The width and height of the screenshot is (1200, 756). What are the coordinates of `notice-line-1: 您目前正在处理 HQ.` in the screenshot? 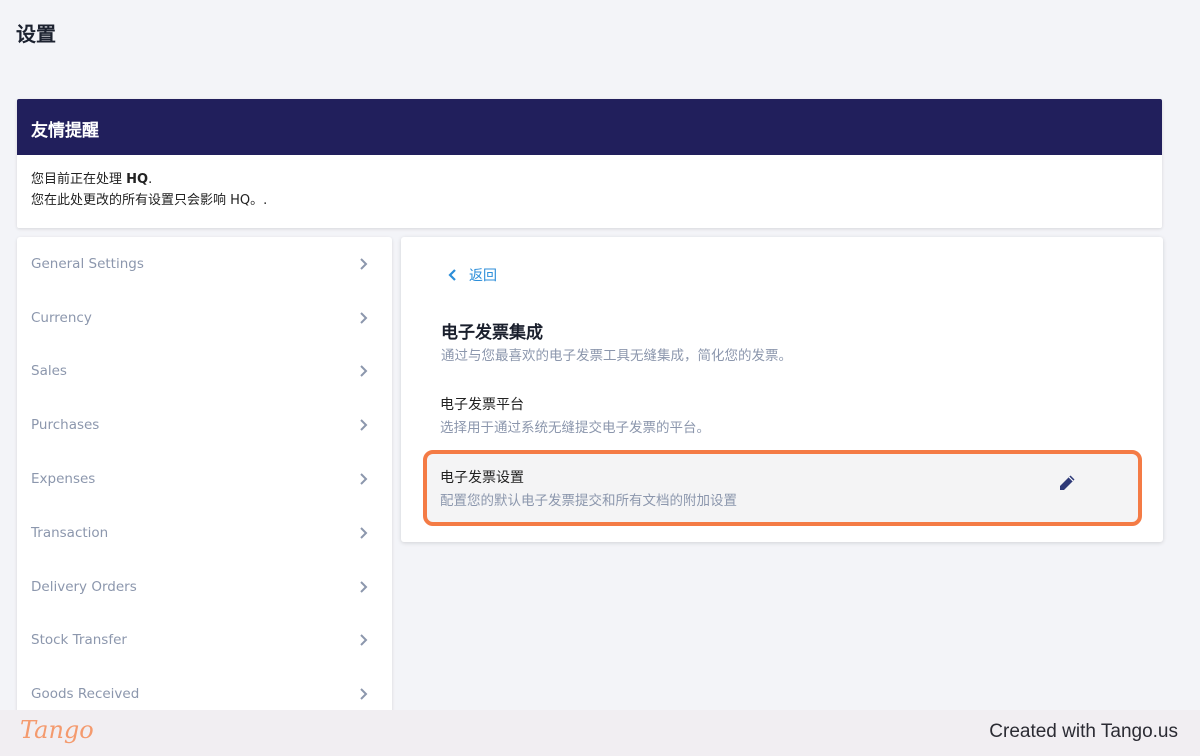 It's located at (596, 179).